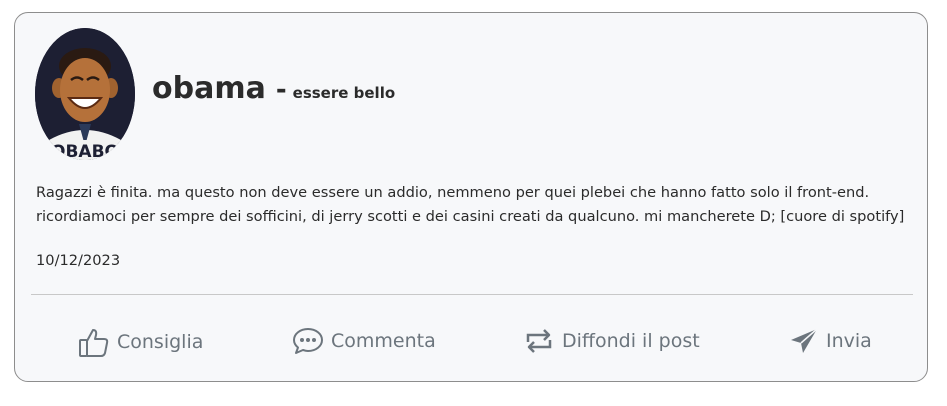  I want to click on post-date: 10/12/2023, so click(78, 260).